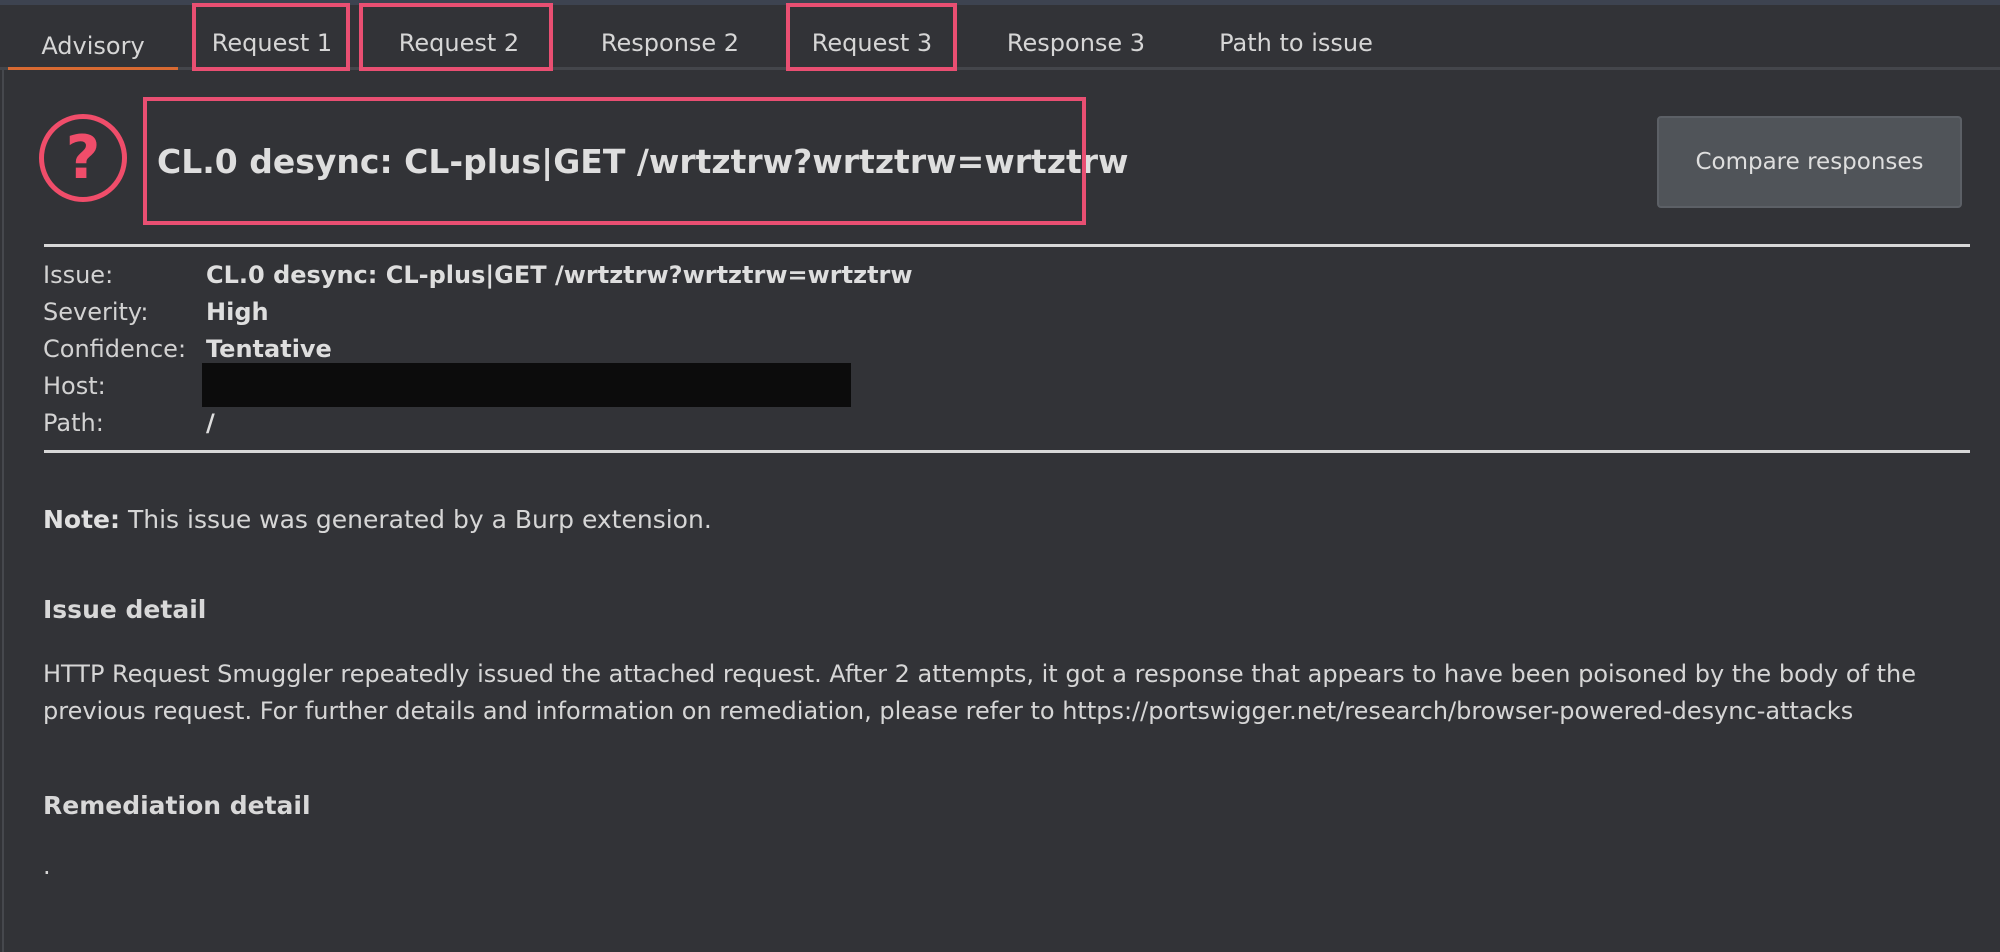 The height and width of the screenshot is (952, 2000). Describe the element at coordinates (210, 423) in the screenshot. I see `path-value: /` at that location.